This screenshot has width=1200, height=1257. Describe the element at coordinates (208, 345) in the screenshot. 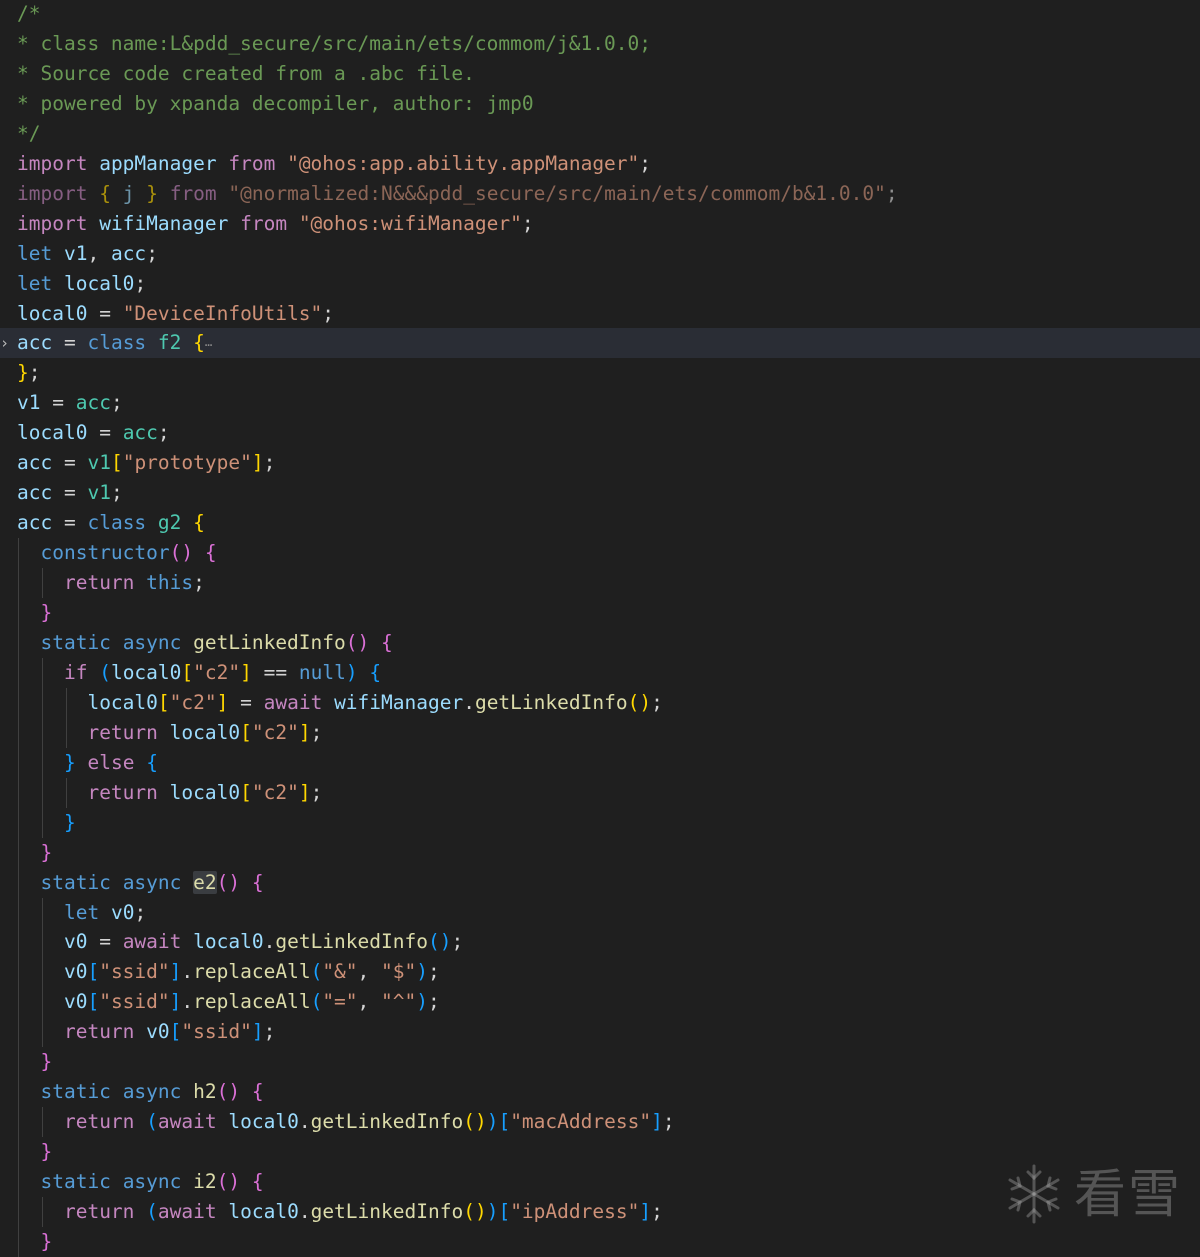

I see `folded-ellipsis: ⋯` at that location.